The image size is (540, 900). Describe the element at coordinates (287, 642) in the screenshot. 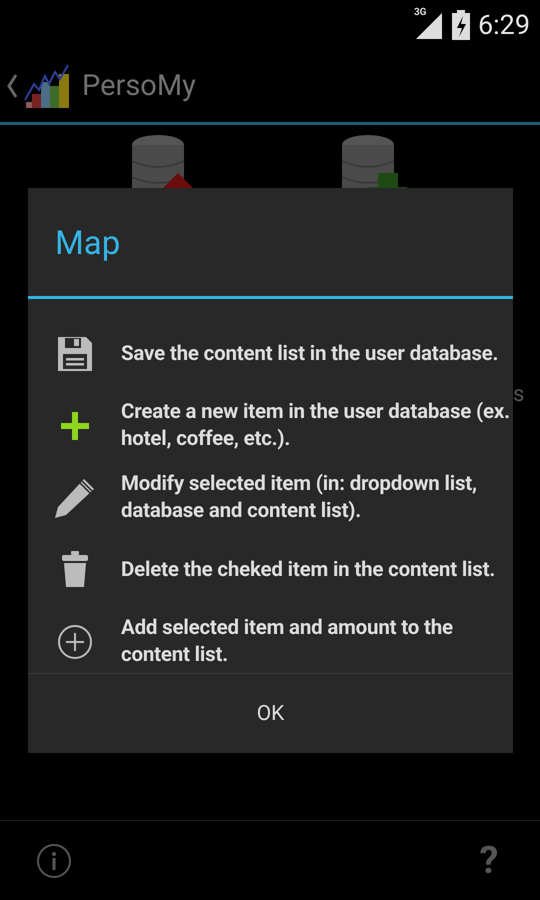

I see `help-text: Add selected item and amount to the content list.` at that location.